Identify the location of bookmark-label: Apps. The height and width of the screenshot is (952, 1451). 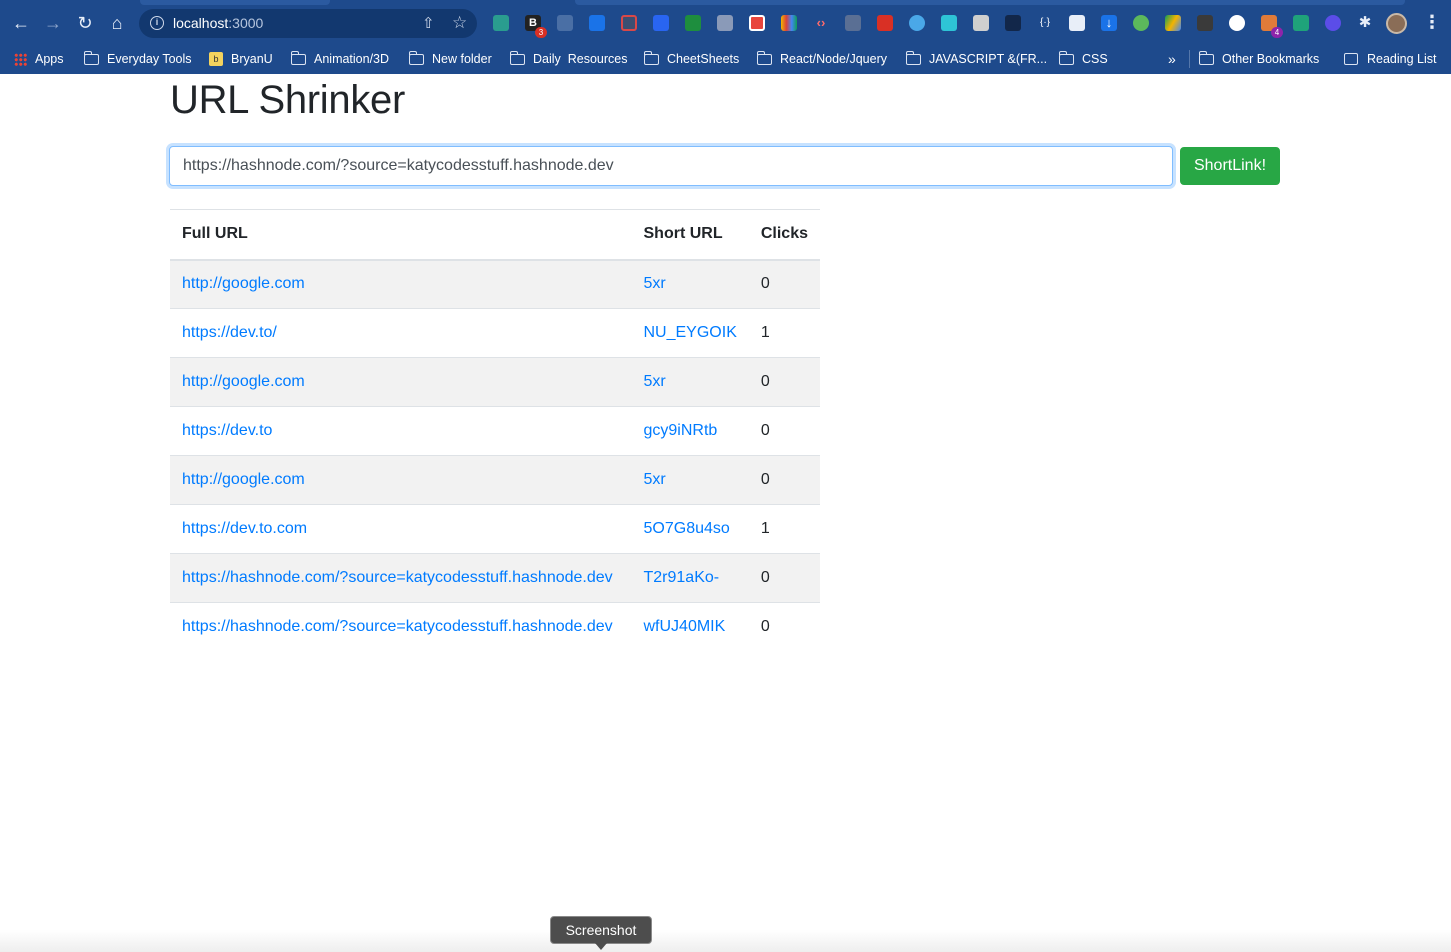
(49, 59).